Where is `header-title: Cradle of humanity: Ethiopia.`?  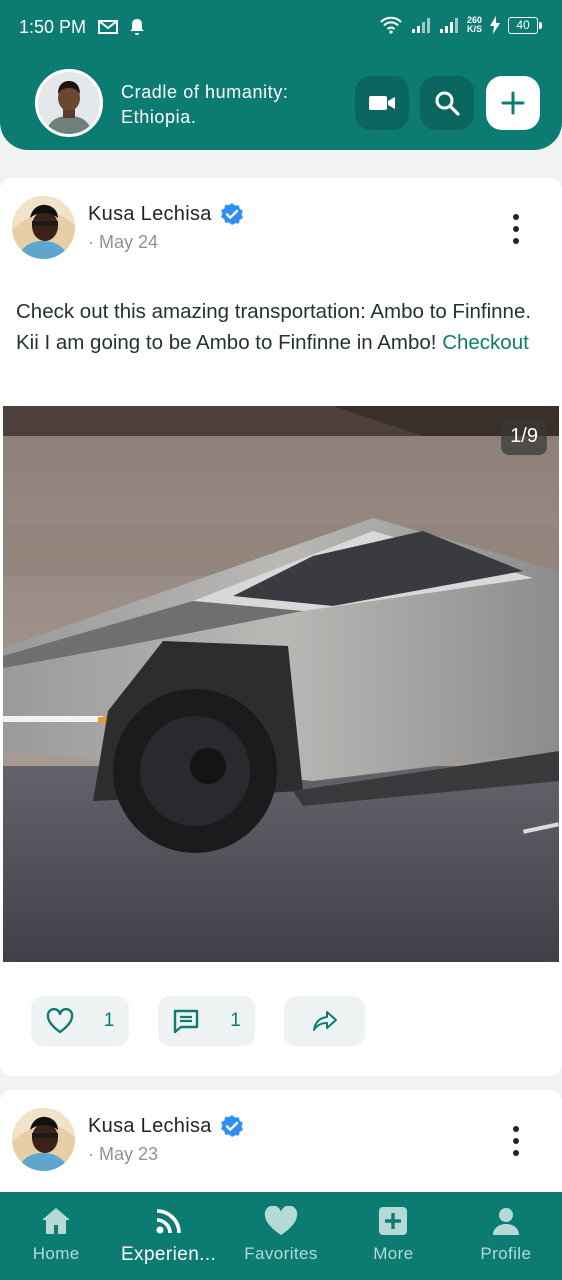
header-title: Cradle of humanity: Ethiopia. is located at coordinates (205, 104).